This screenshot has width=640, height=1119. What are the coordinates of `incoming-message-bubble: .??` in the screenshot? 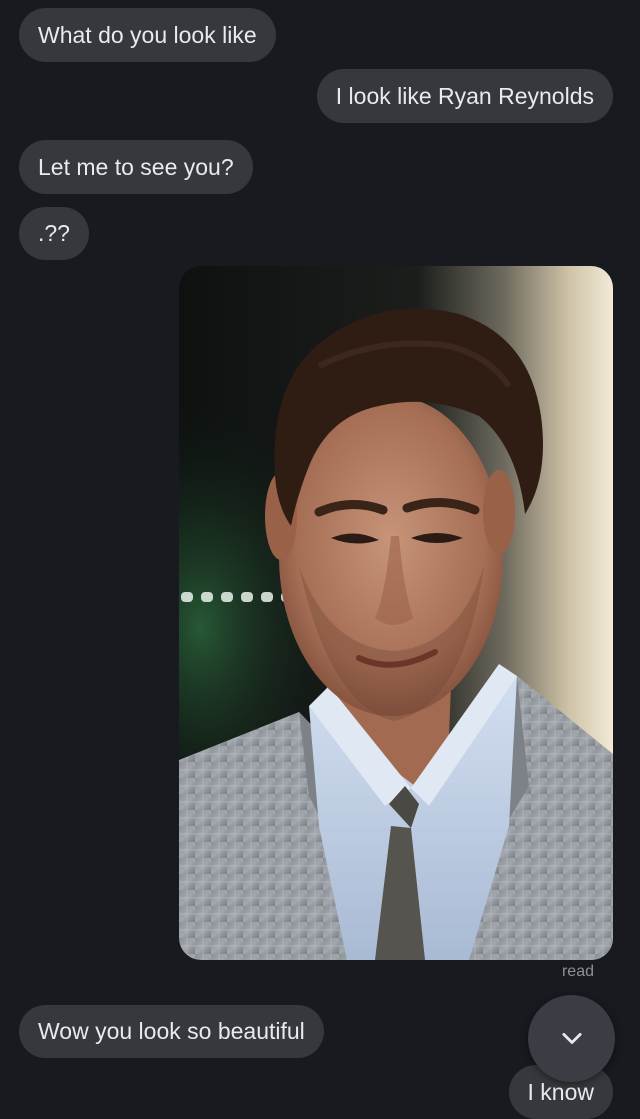 It's located at (54, 233).